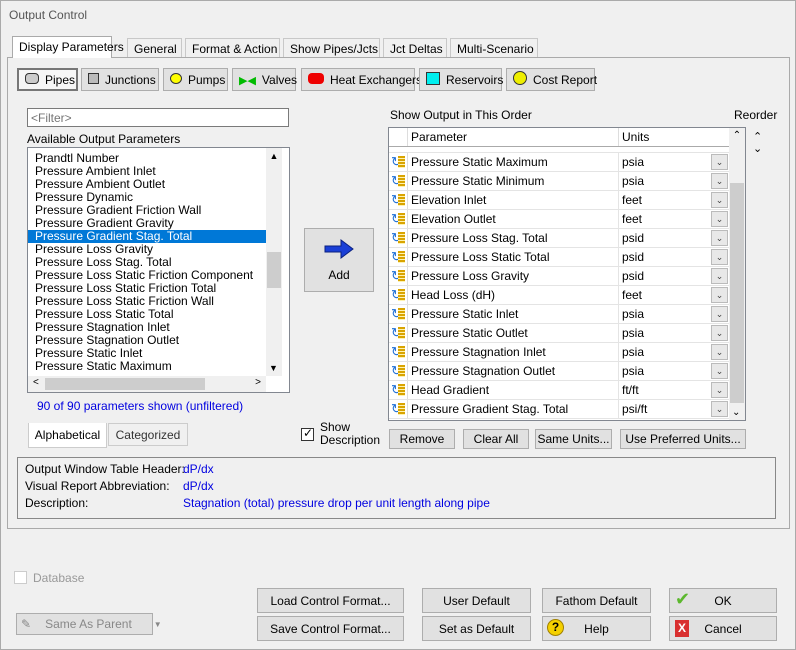 Image resolution: width=796 pixels, height=650 pixels. Describe the element at coordinates (104, 139) in the screenshot. I see `available-label: Available Output Parameters` at that location.